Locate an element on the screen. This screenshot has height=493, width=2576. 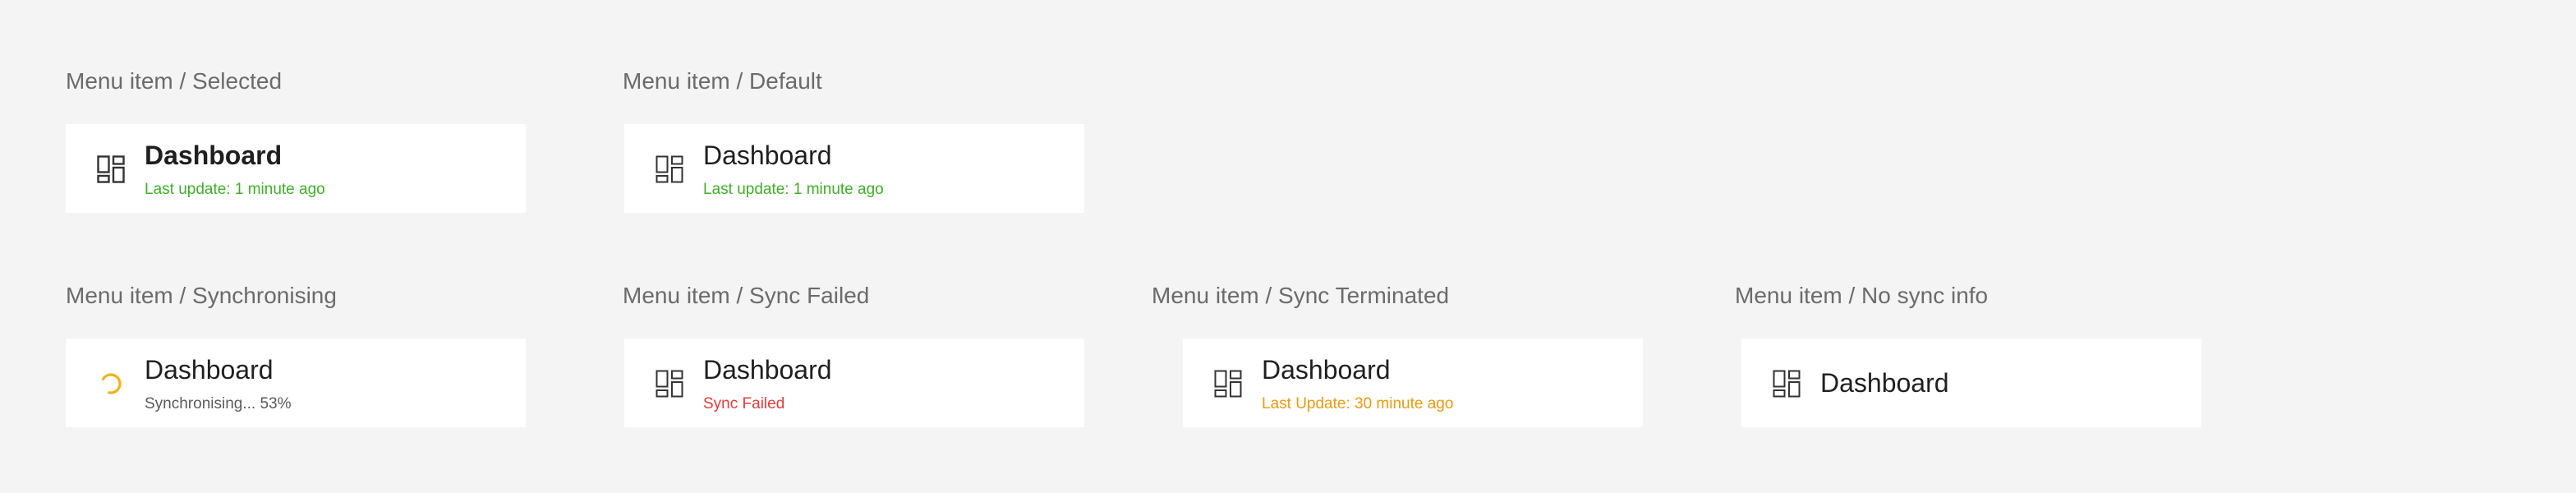
section-label-synchronising: Menu item / Synchronising is located at coordinates (201, 295).